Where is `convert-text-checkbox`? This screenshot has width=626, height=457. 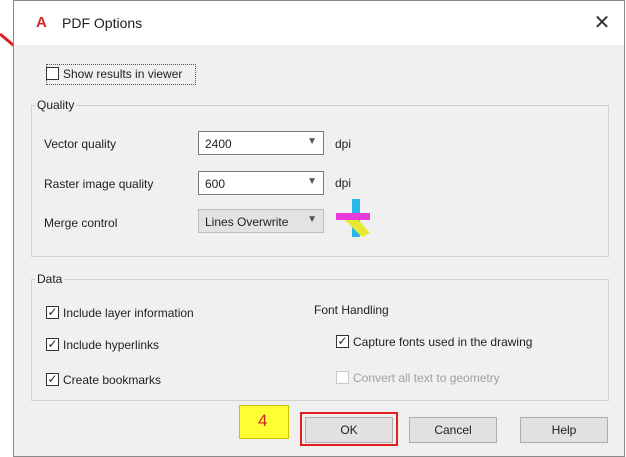 convert-text-checkbox is located at coordinates (342, 377).